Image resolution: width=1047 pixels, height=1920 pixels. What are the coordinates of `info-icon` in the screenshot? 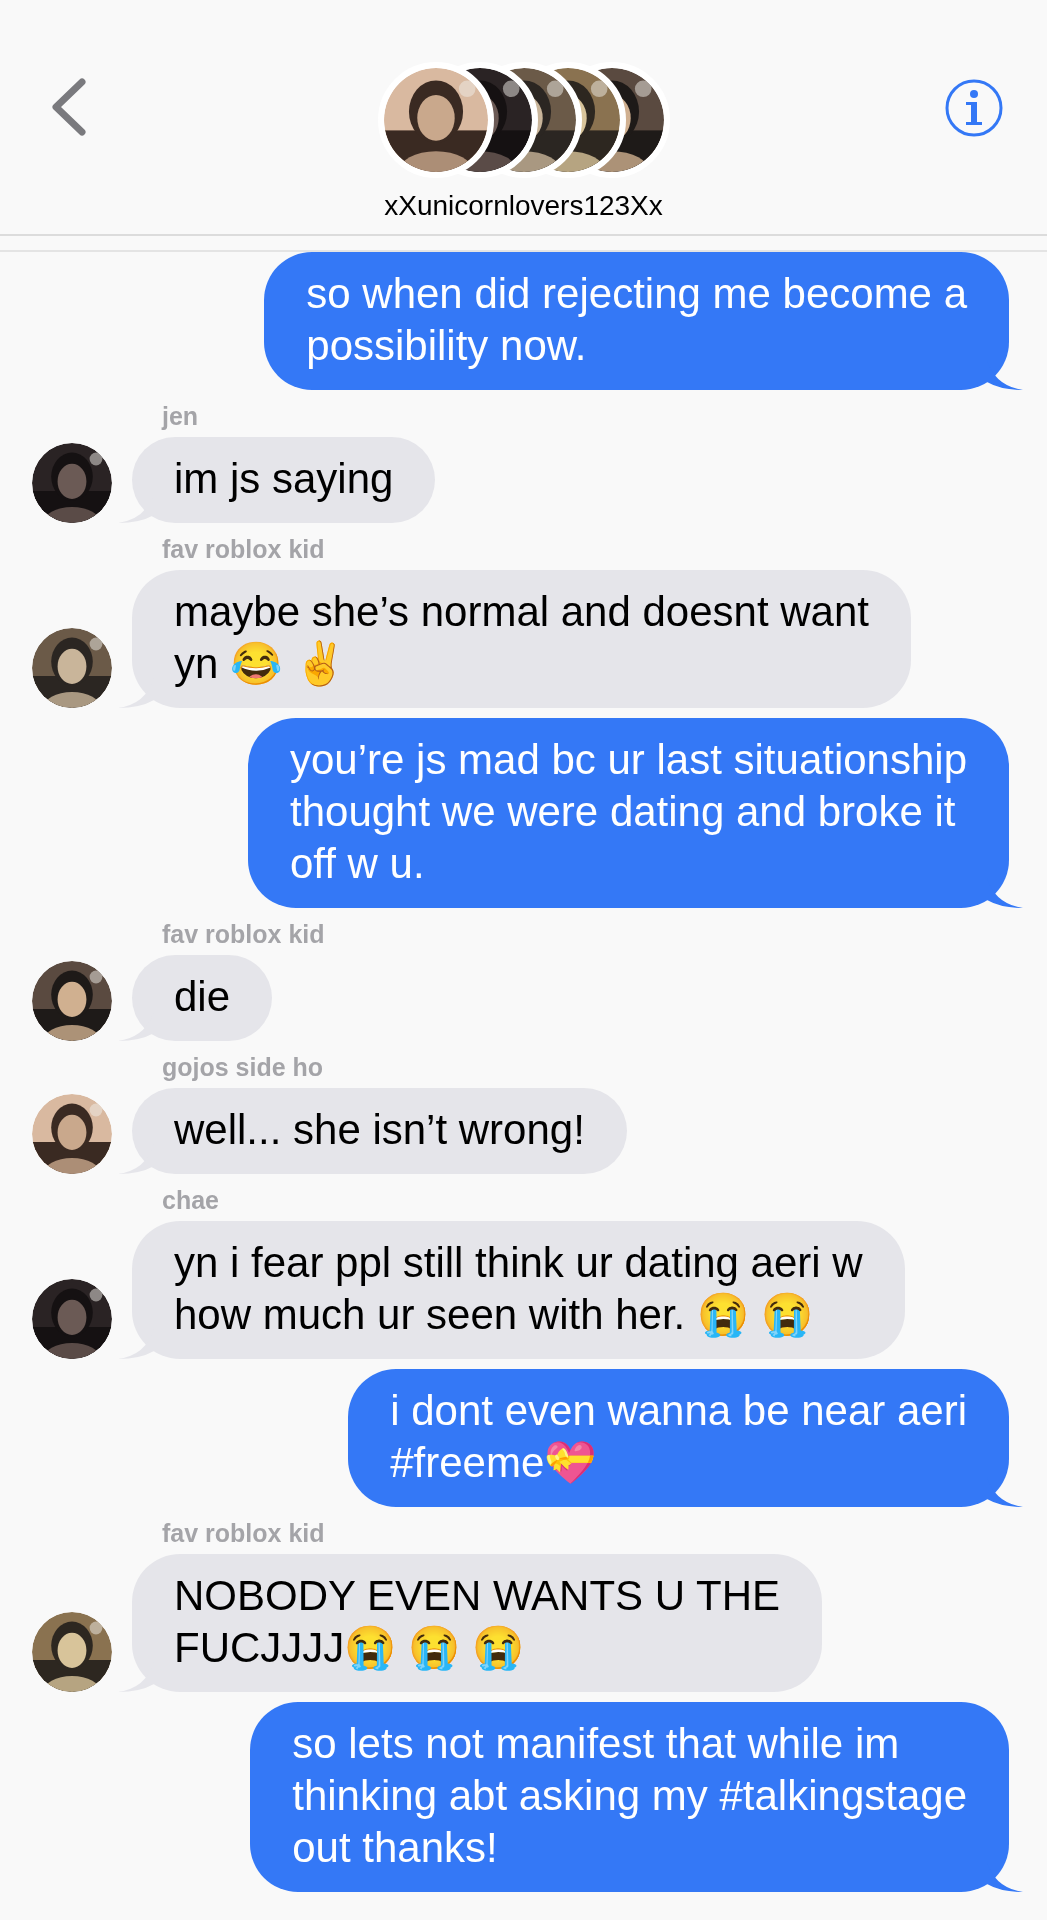 It's located at (974, 108).